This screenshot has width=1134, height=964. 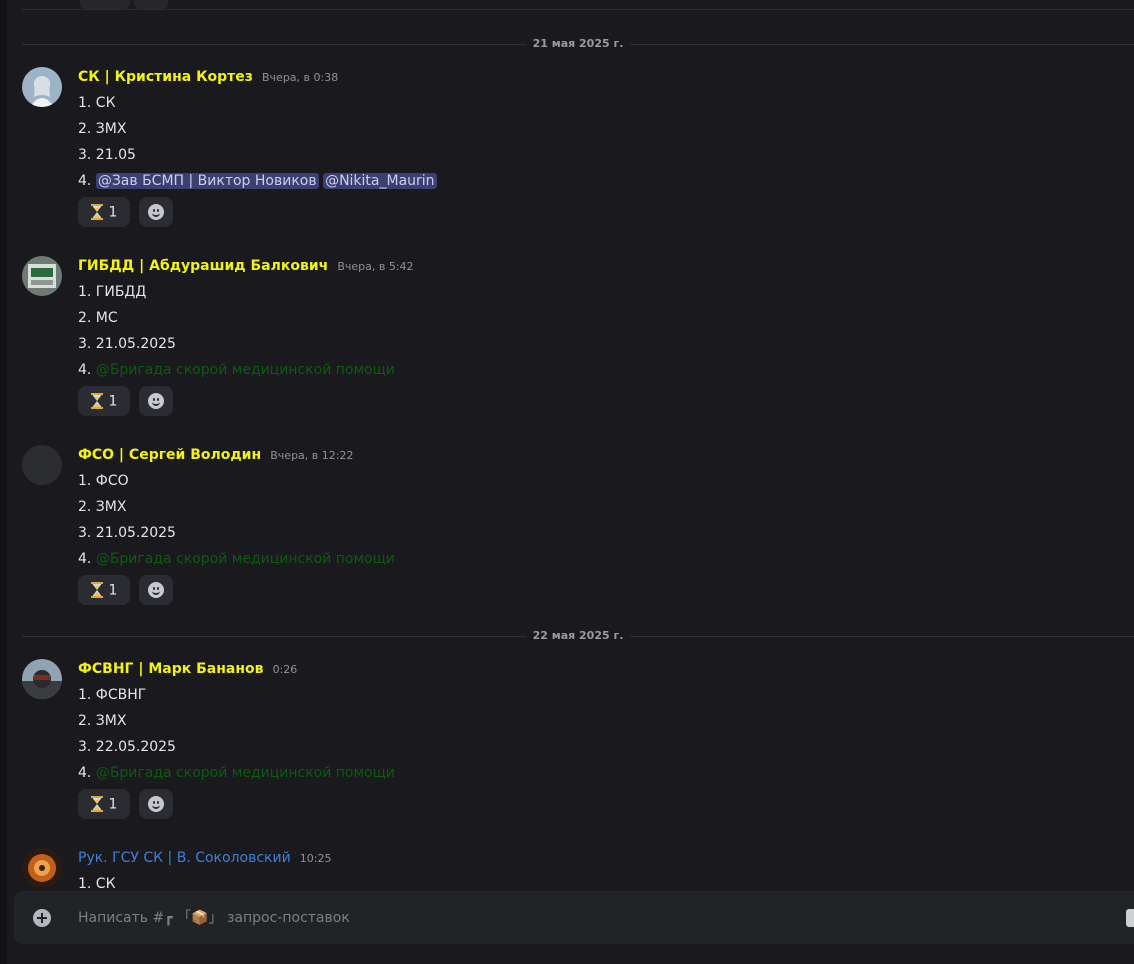 I want to click on author-name: СК | Кристина Кортез, so click(x=165, y=77).